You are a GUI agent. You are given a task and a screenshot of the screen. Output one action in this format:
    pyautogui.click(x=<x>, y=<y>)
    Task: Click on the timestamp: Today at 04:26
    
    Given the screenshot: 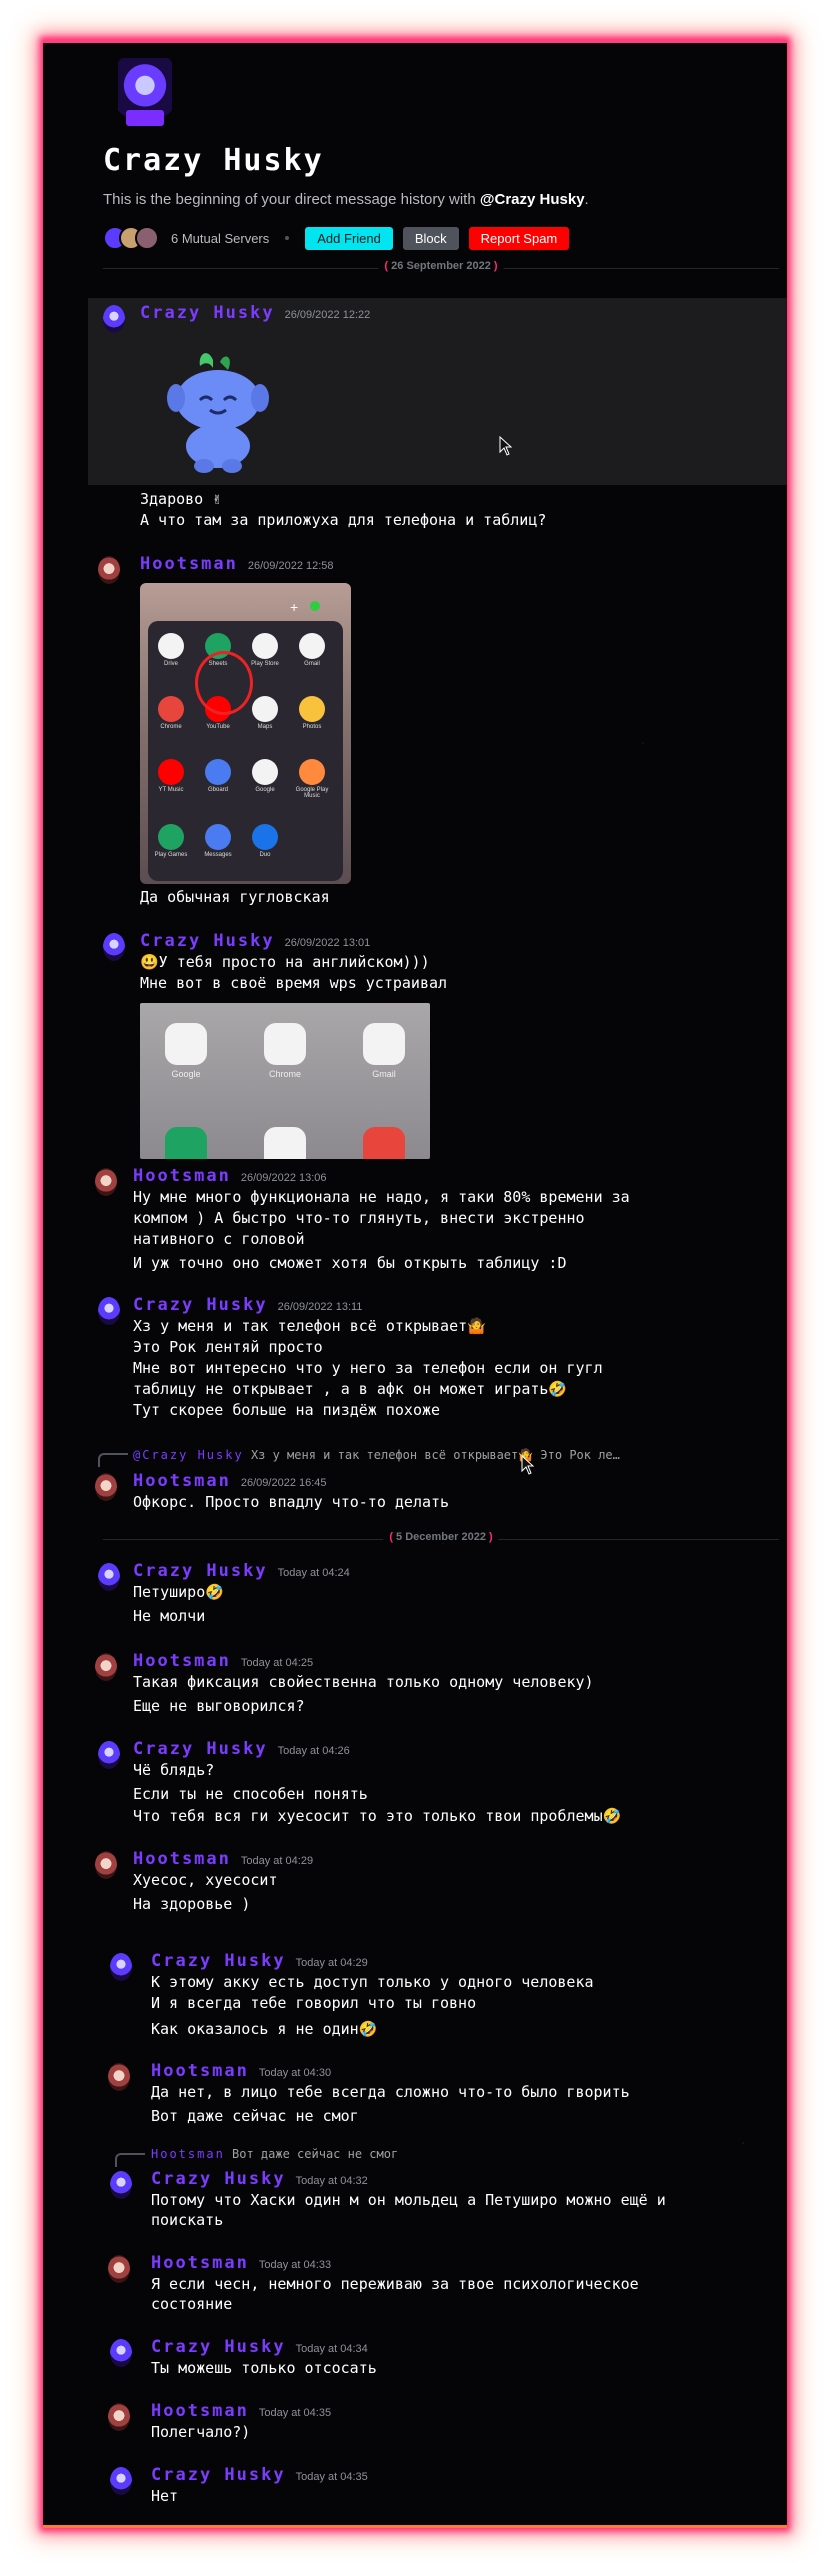 What is the action you would take?
    pyautogui.click(x=313, y=1751)
    